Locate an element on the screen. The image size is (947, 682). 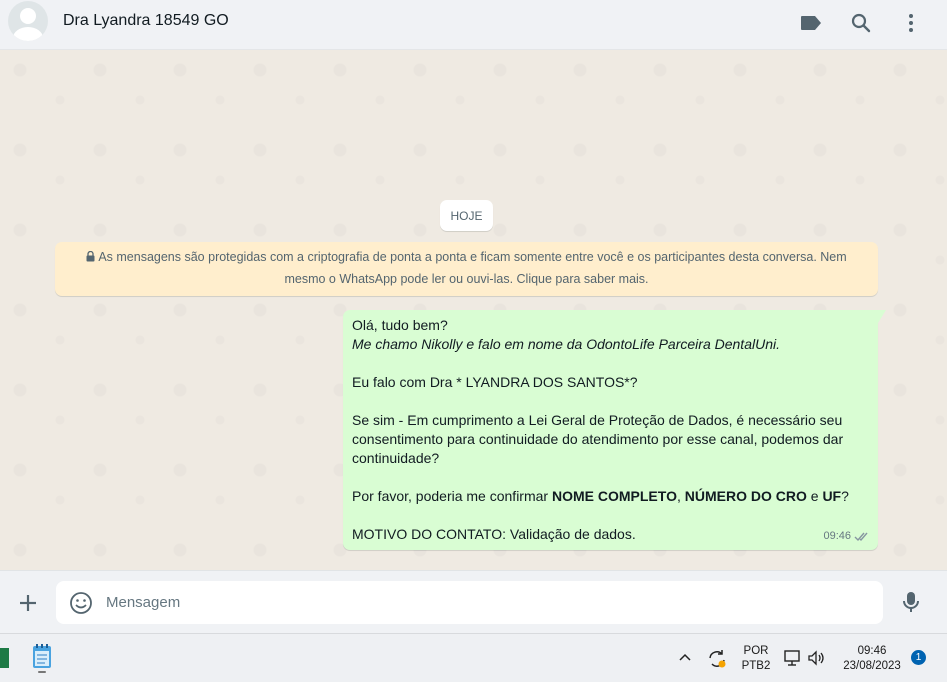
clock-time: 09:46 is located at coordinates (872, 651).